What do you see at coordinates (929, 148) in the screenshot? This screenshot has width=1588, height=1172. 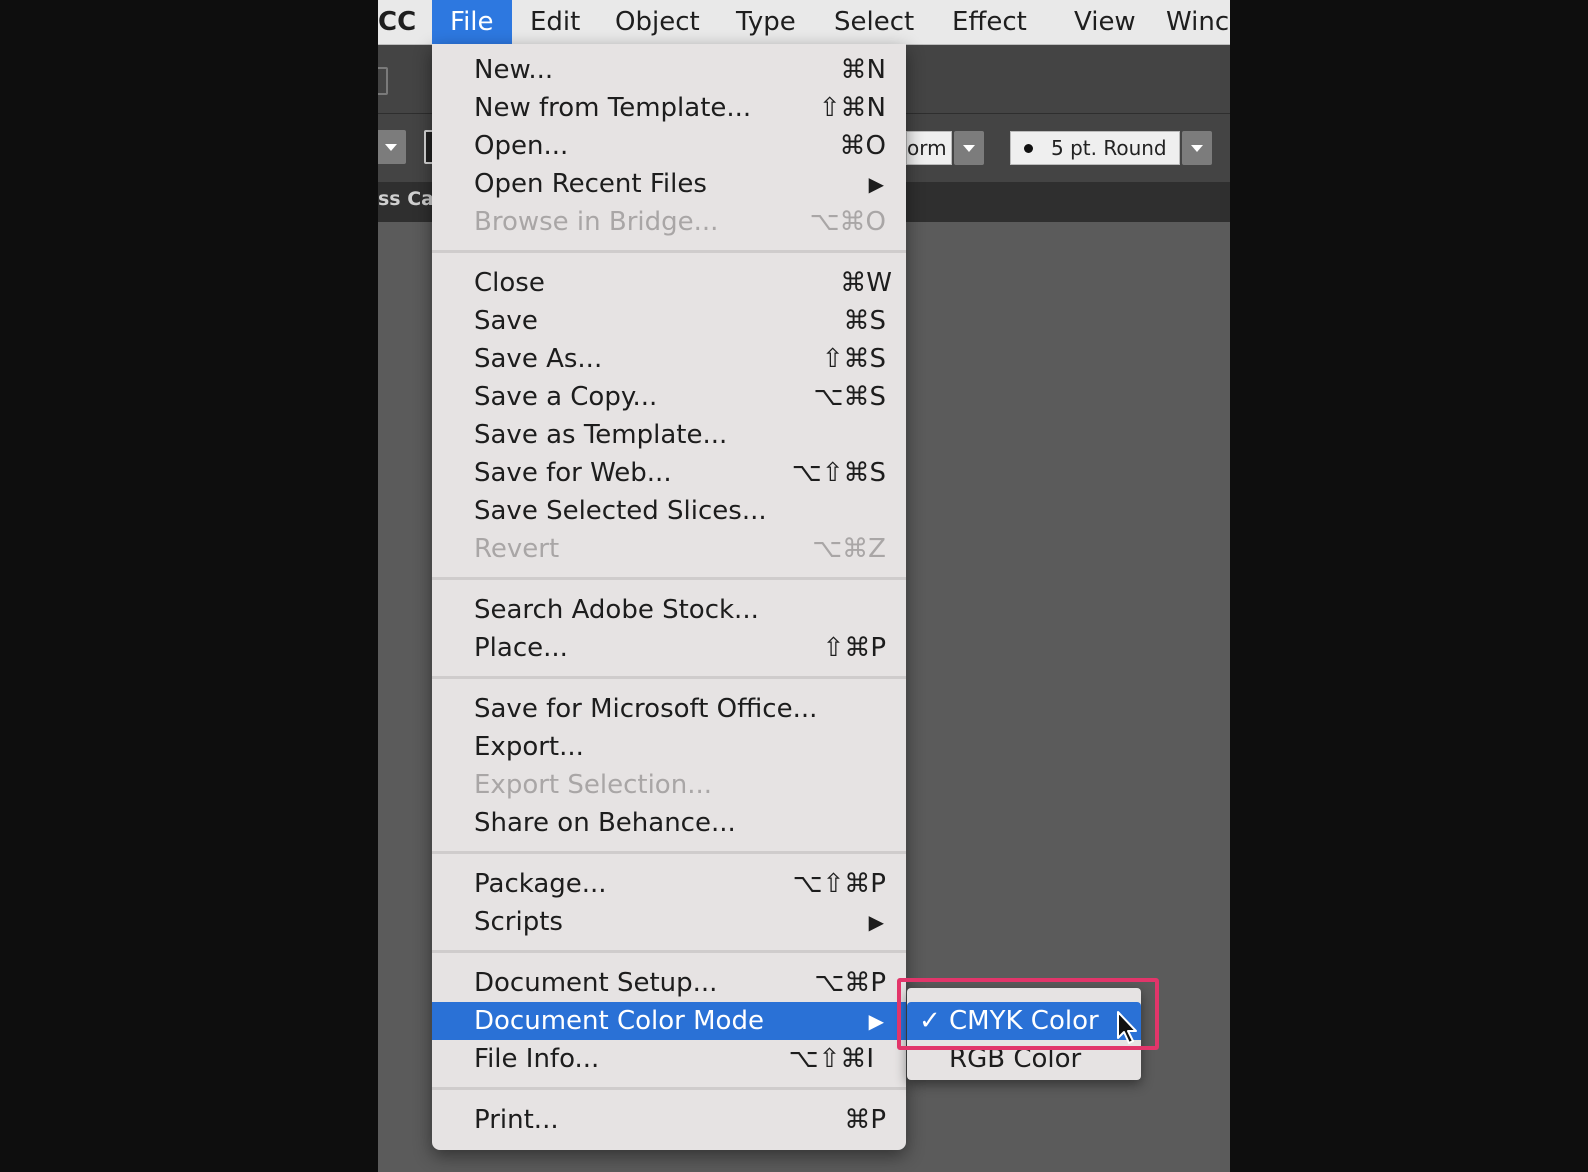 I see `transform-field: orm` at bounding box center [929, 148].